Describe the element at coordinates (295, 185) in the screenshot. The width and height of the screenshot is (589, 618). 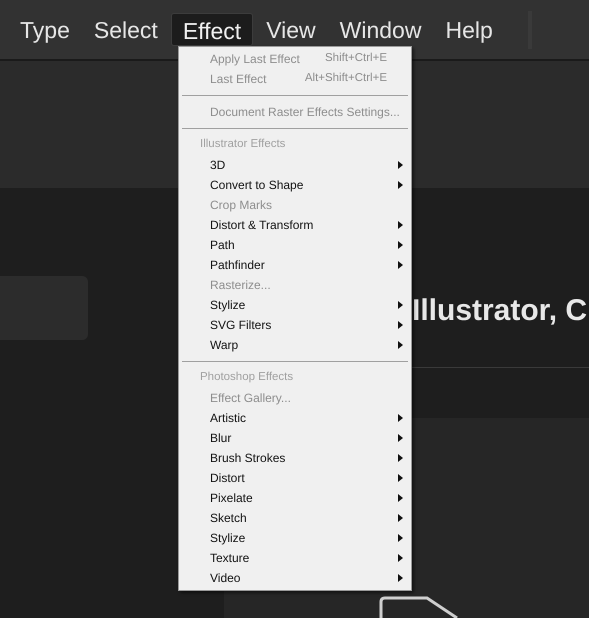
I see `menu-item: Convert to Shape` at that location.